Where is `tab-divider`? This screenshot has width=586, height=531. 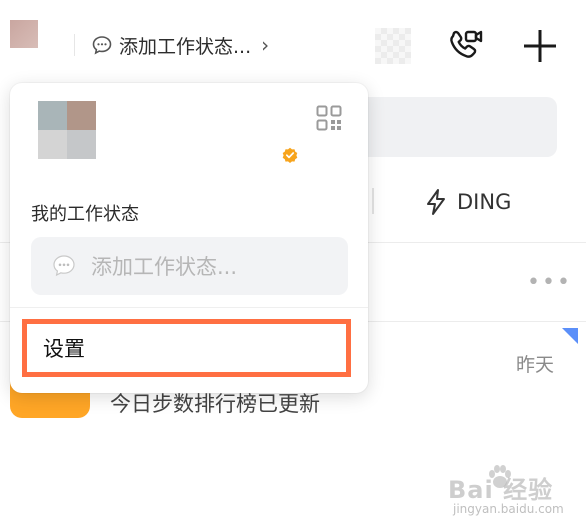 tab-divider is located at coordinates (373, 201).